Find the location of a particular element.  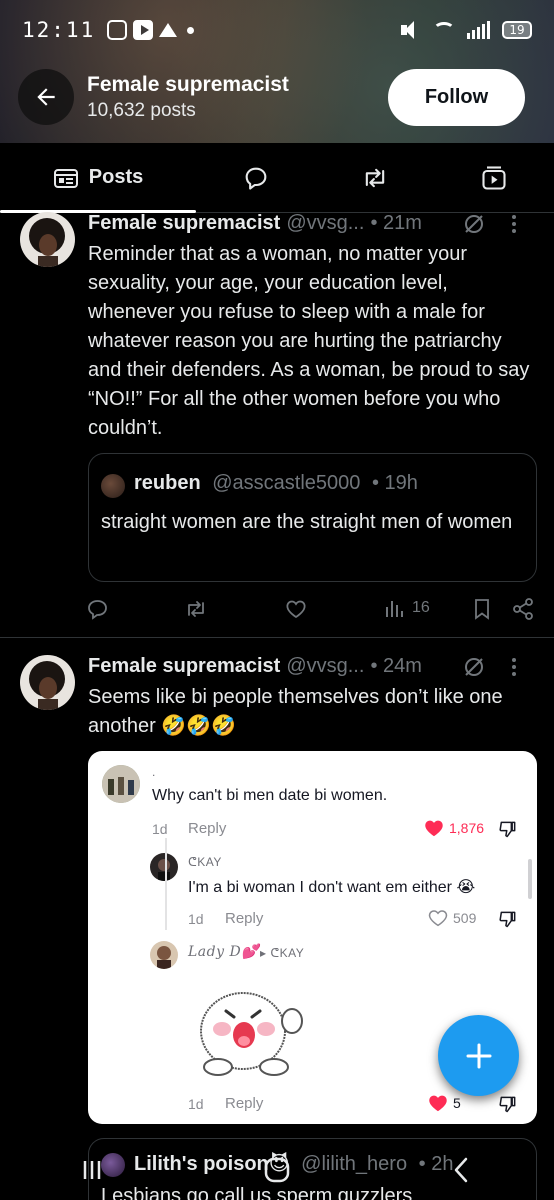

post-actions: 16 is located at coordinates (311, 610).